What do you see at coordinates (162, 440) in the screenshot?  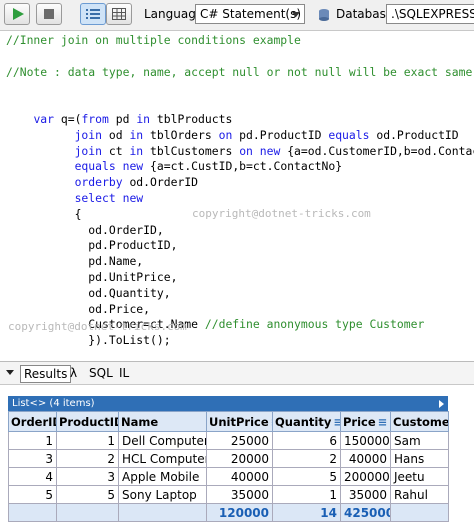 I see `table-cell: Dell Computer` at bounding box center [162, 440].